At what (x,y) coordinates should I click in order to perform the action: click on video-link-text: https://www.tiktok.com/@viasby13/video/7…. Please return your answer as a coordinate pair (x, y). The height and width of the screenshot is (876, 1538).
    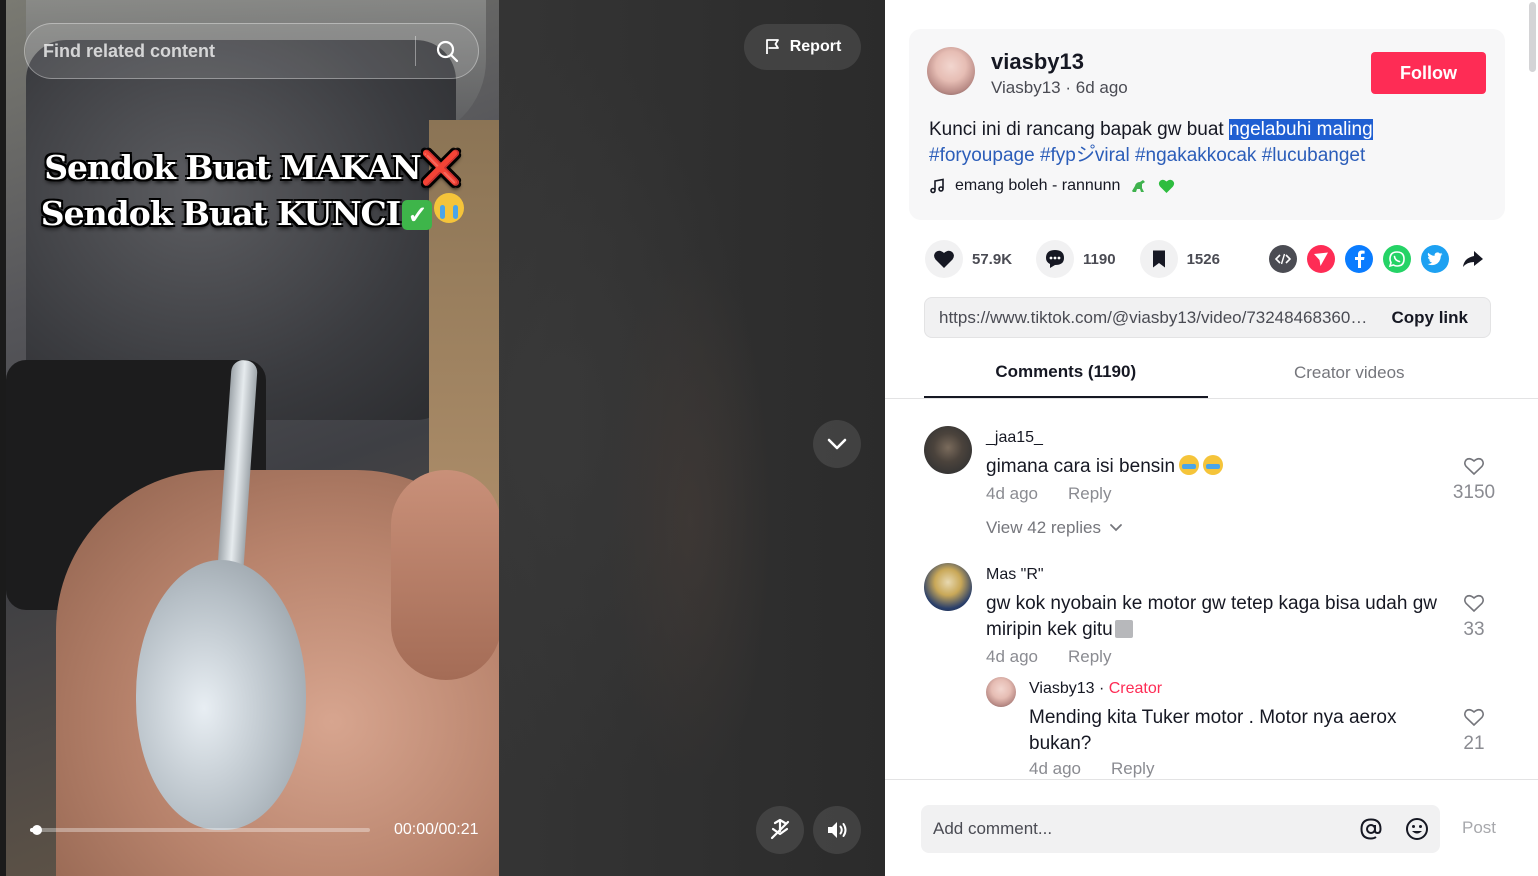
    Looking at the image, I should click on (1148, 318).